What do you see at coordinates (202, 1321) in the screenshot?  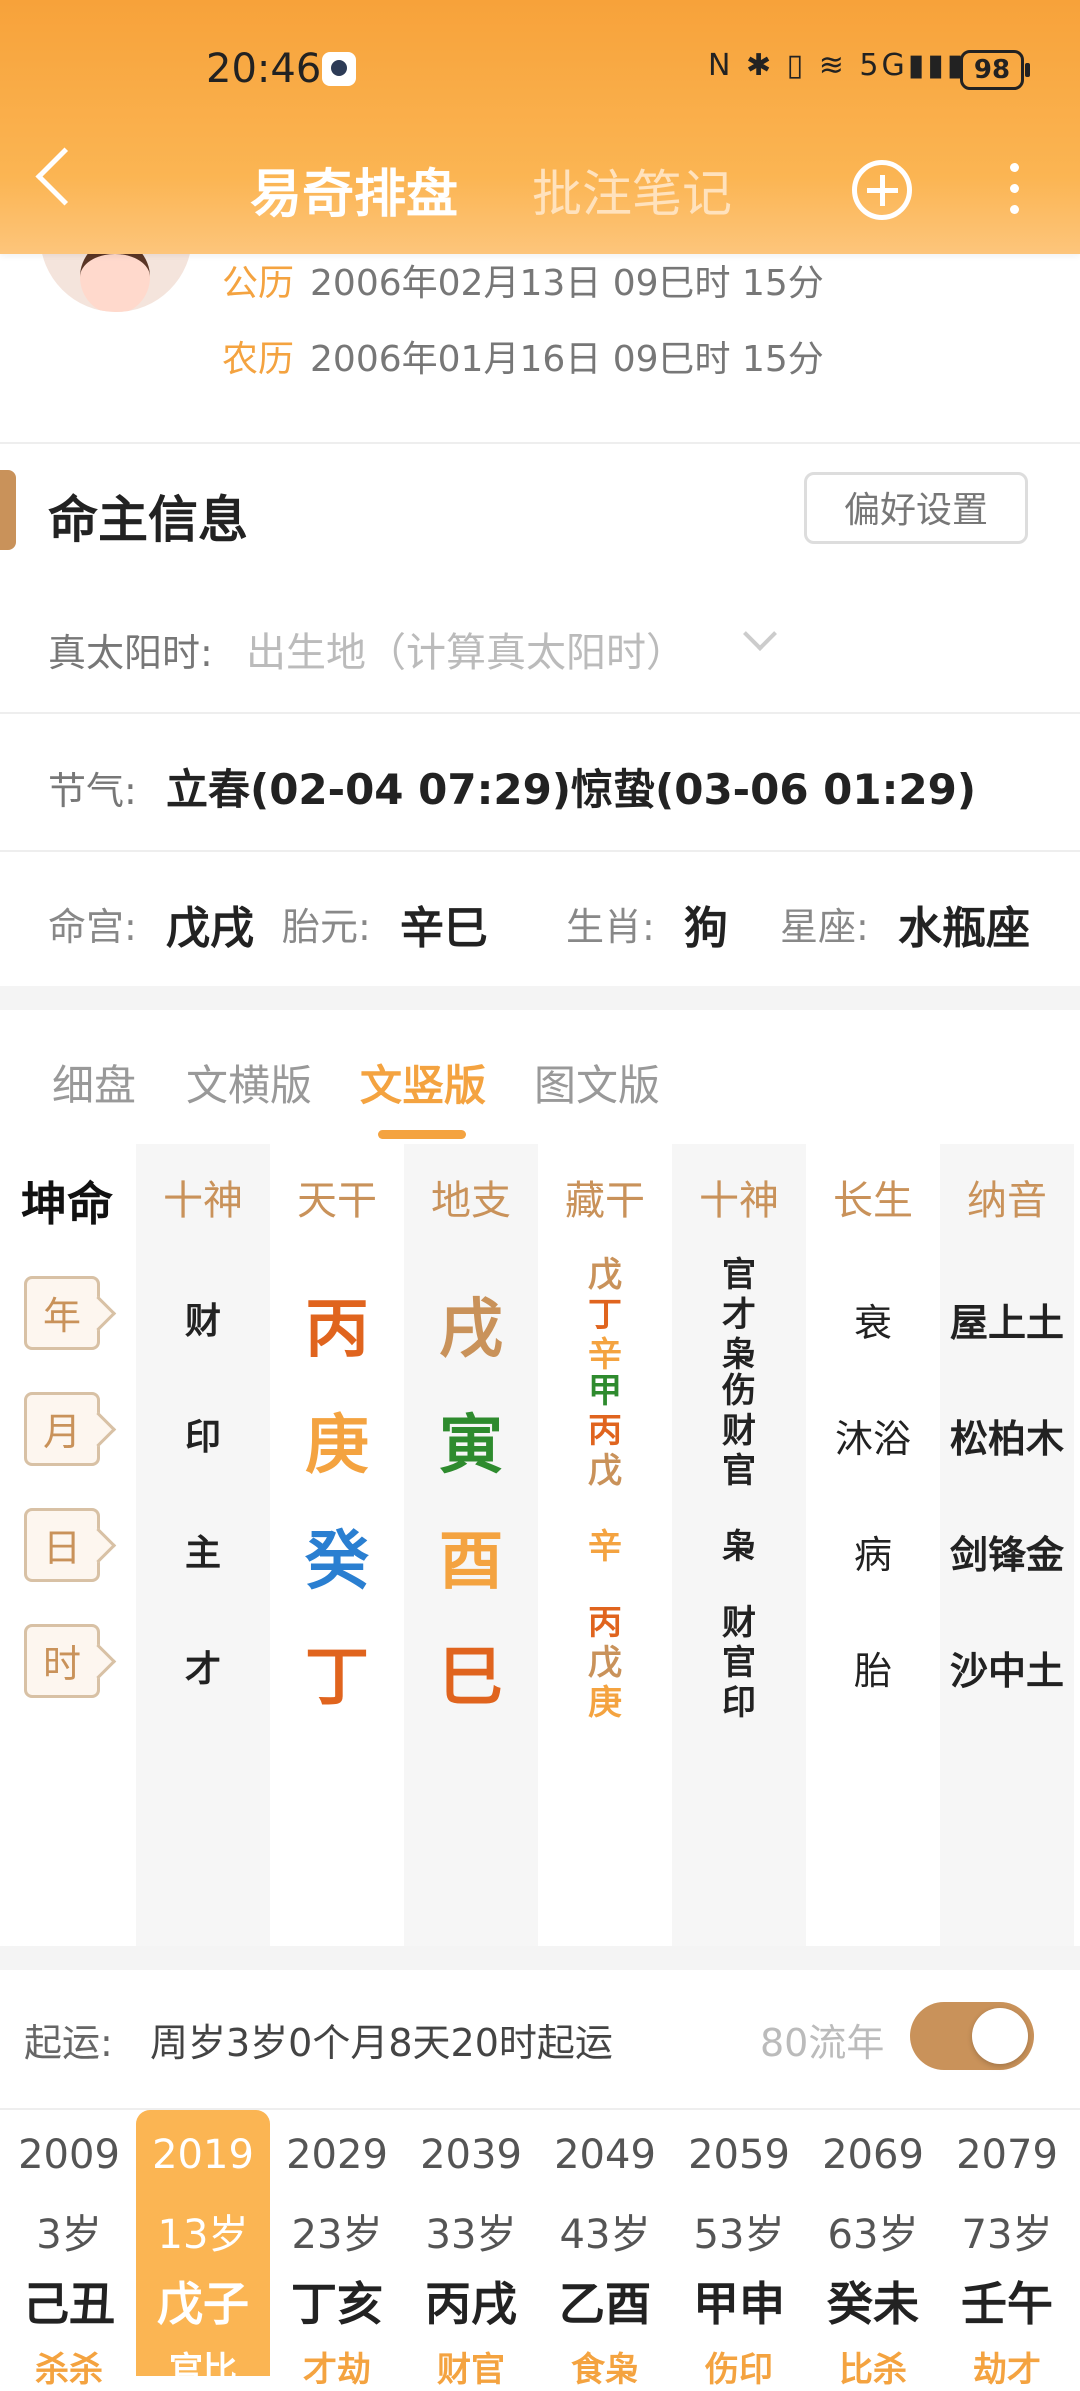 I see `shishen-cell: 财` at bounding box center [202, 1321].